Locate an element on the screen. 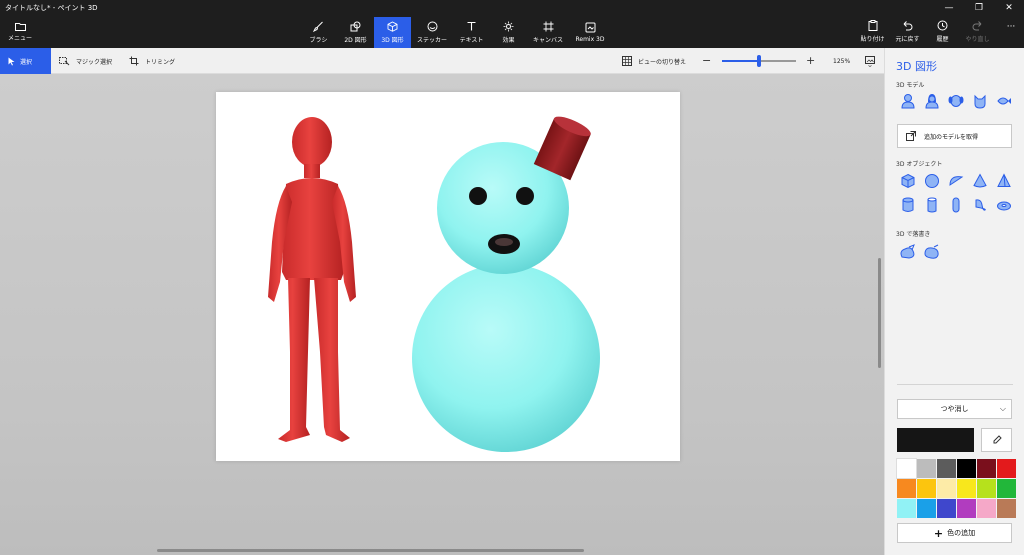 This screenshot has width=1024, height=555. tool-text: テキスト is located at coordinates (471, 32).